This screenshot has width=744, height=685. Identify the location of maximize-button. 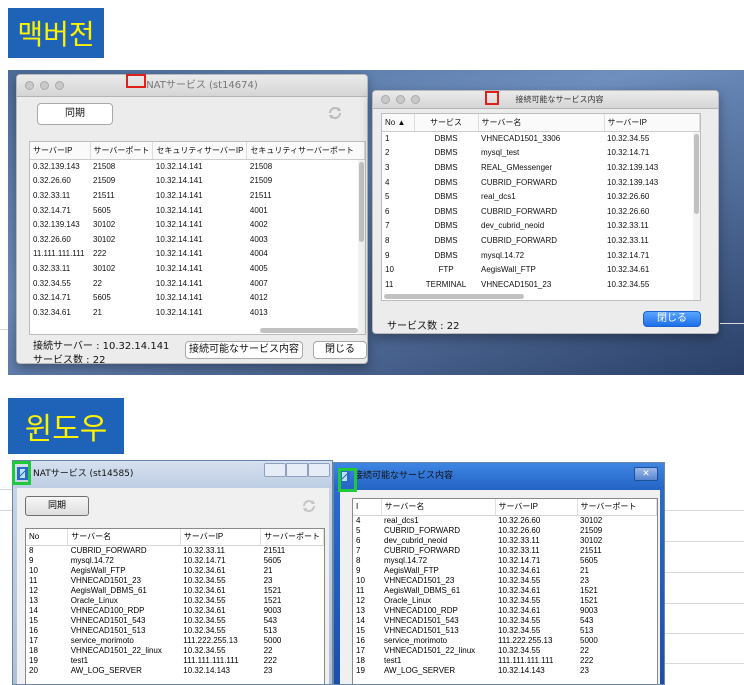
(297, 470).